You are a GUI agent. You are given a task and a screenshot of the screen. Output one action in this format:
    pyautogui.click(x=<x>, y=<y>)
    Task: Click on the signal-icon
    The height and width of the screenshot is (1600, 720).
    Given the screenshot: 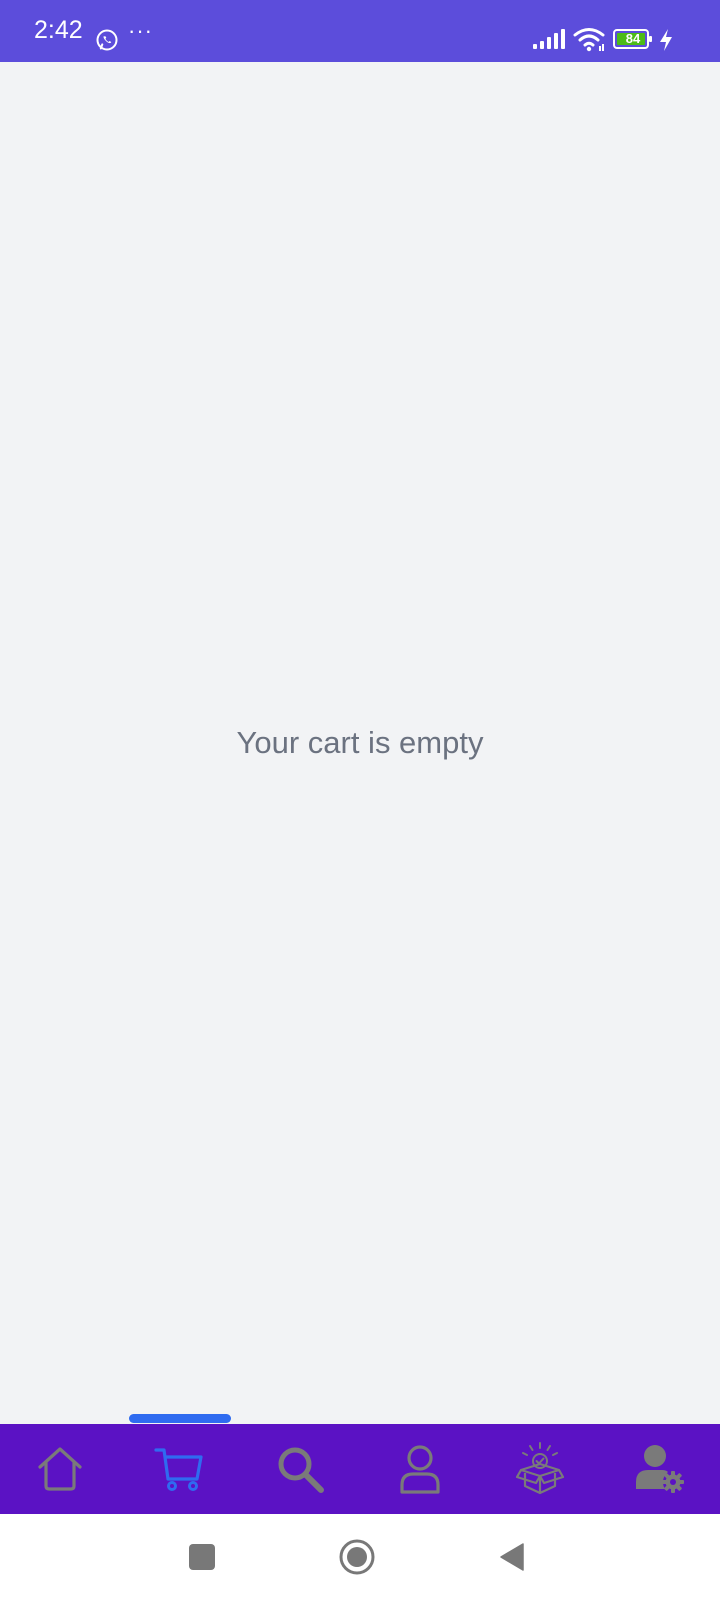 What is the action you would take?
    pyautogui.click(x=549, y=39)
    